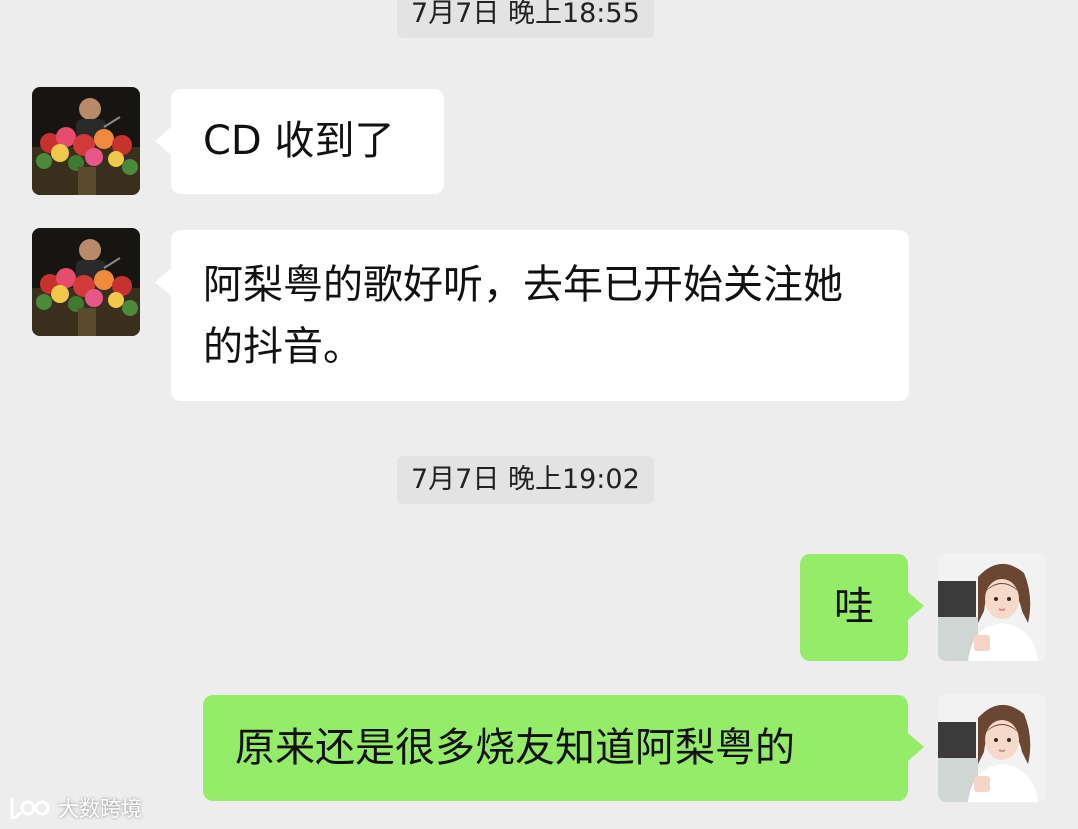 Image resolution: width=1078 pixels, height=829 pixels. What do you see at coordinates (30, 808) in the screenshot?
I see `logo-icon` at bounding box center [30, 808].